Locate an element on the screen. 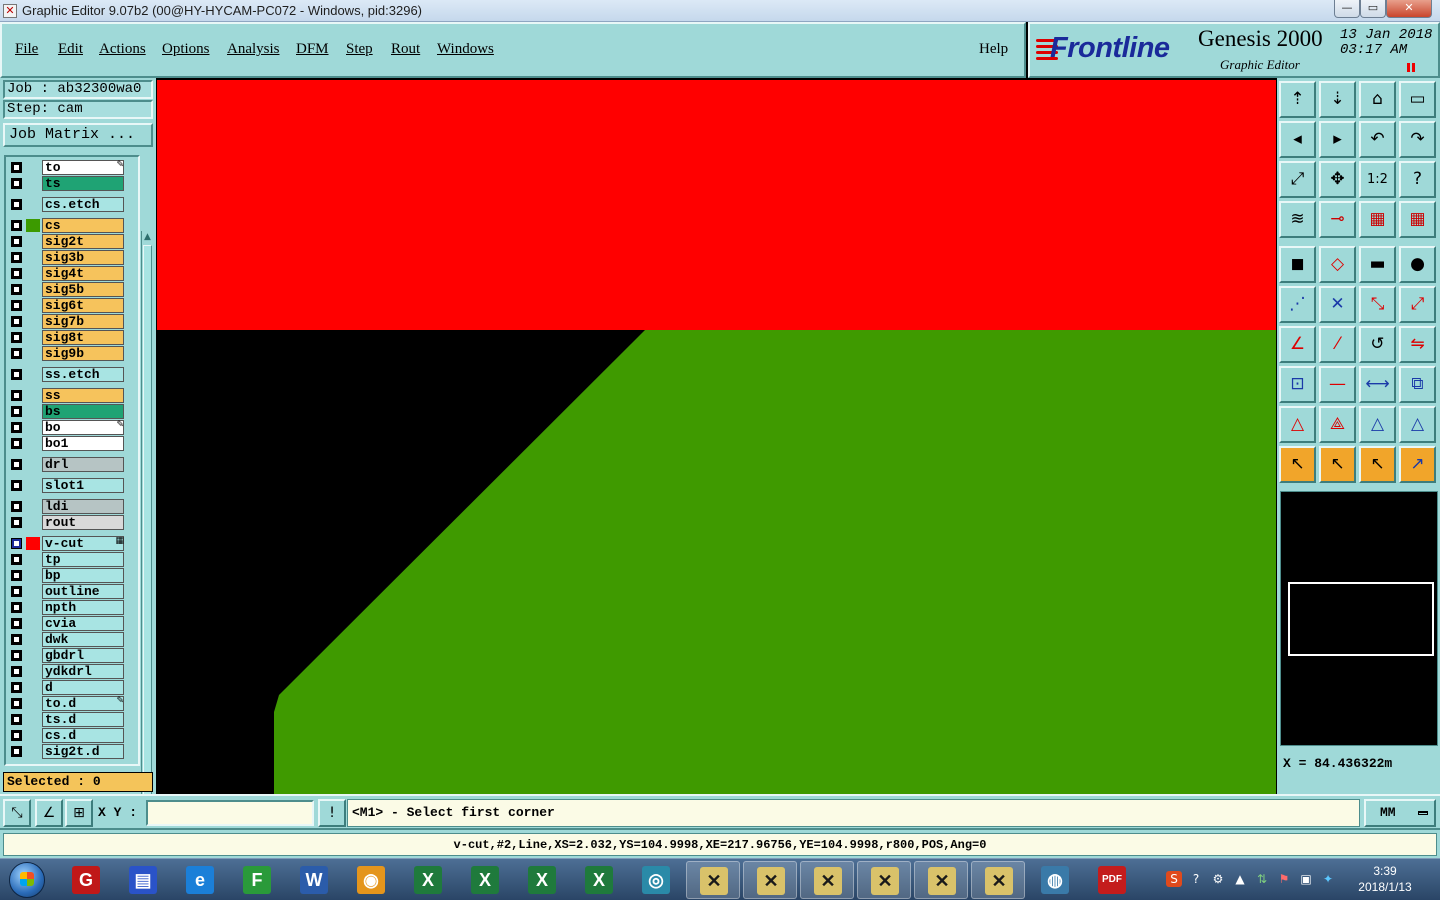 The width and height of the screenshot is (1440, 900). layer-name: cs.etch is located at coordinates (83, 204).